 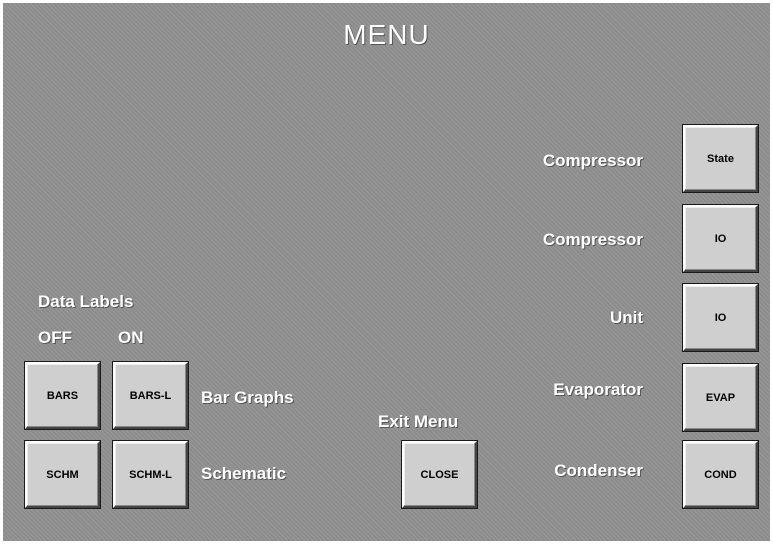 I want to click on unit-io-button: IO, so click(x=720, y=317).